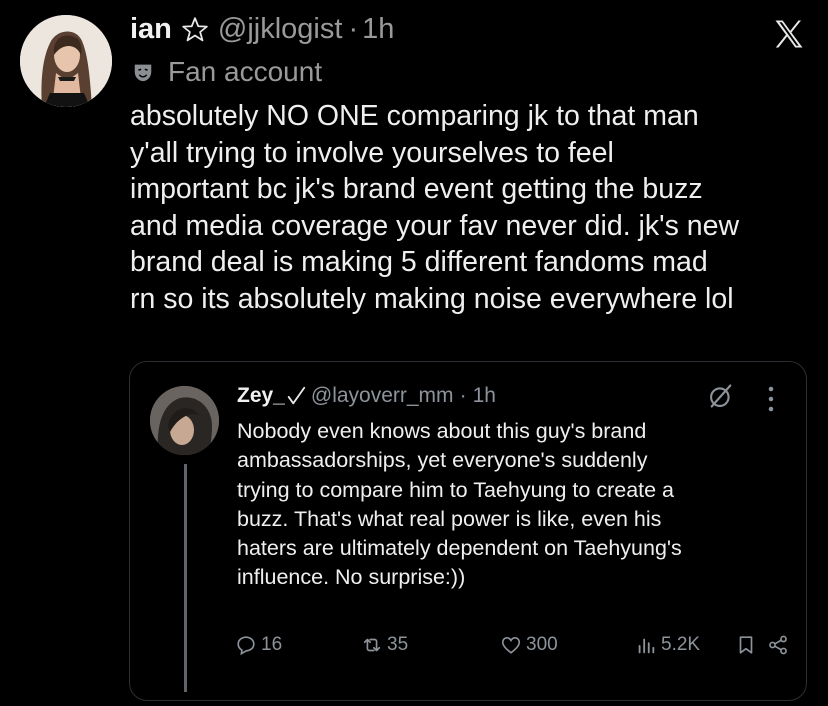 This screenshot has width=828, height=706. Describe the element at coordinates (372, 645) in the screenshot. I see `repost-icon` at that location.